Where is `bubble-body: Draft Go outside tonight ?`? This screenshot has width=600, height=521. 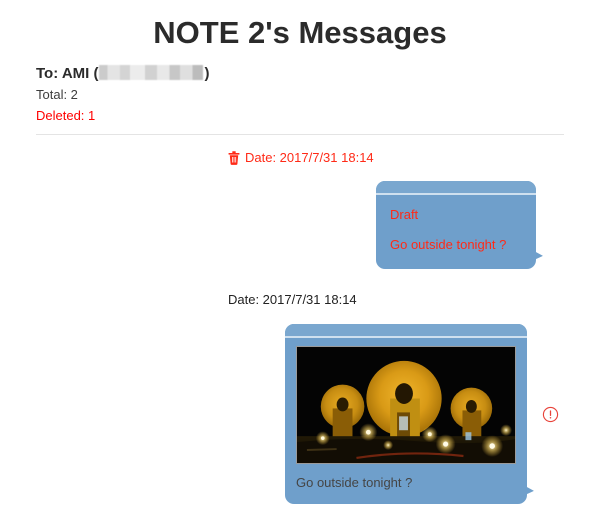
bubble-body: Draft Go outside tonight ? is located at coordinates (456, 229).